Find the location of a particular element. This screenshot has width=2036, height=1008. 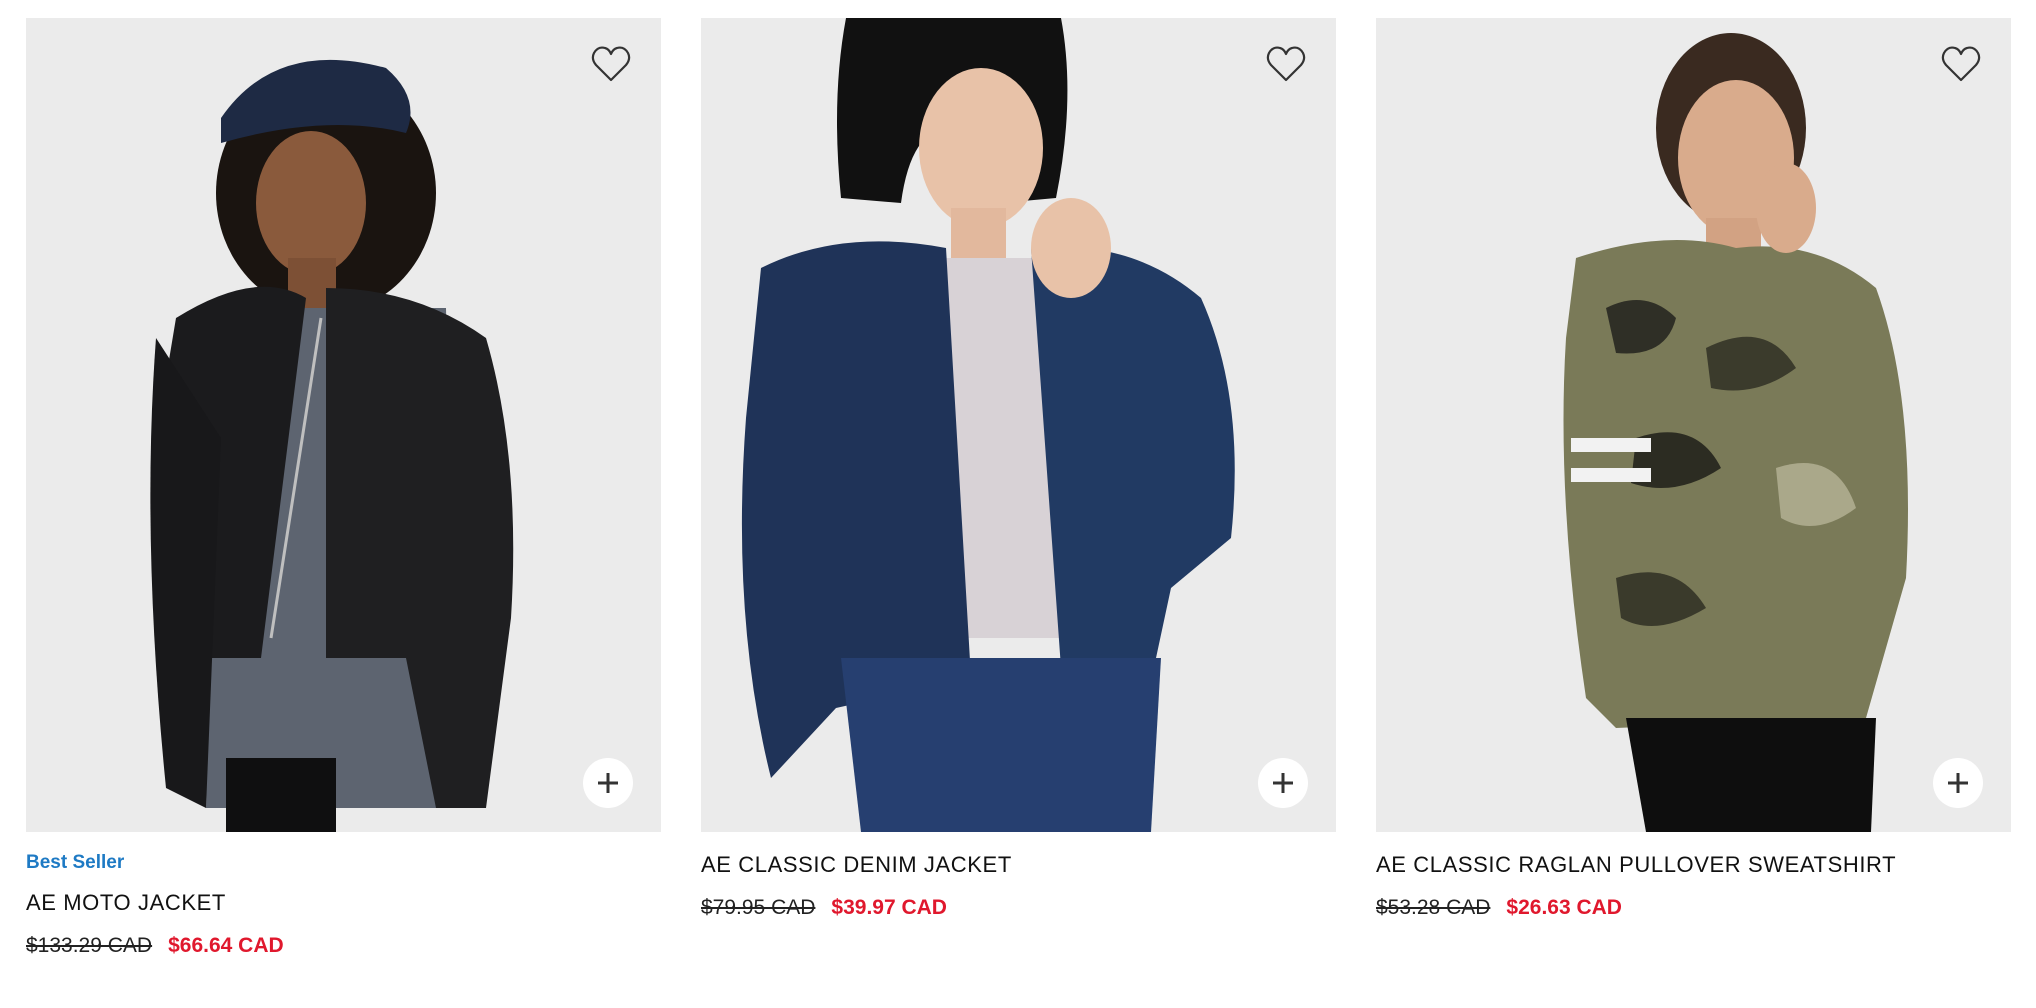

sale-price: $26.63 CAD is located at coordinates (1564, 907).